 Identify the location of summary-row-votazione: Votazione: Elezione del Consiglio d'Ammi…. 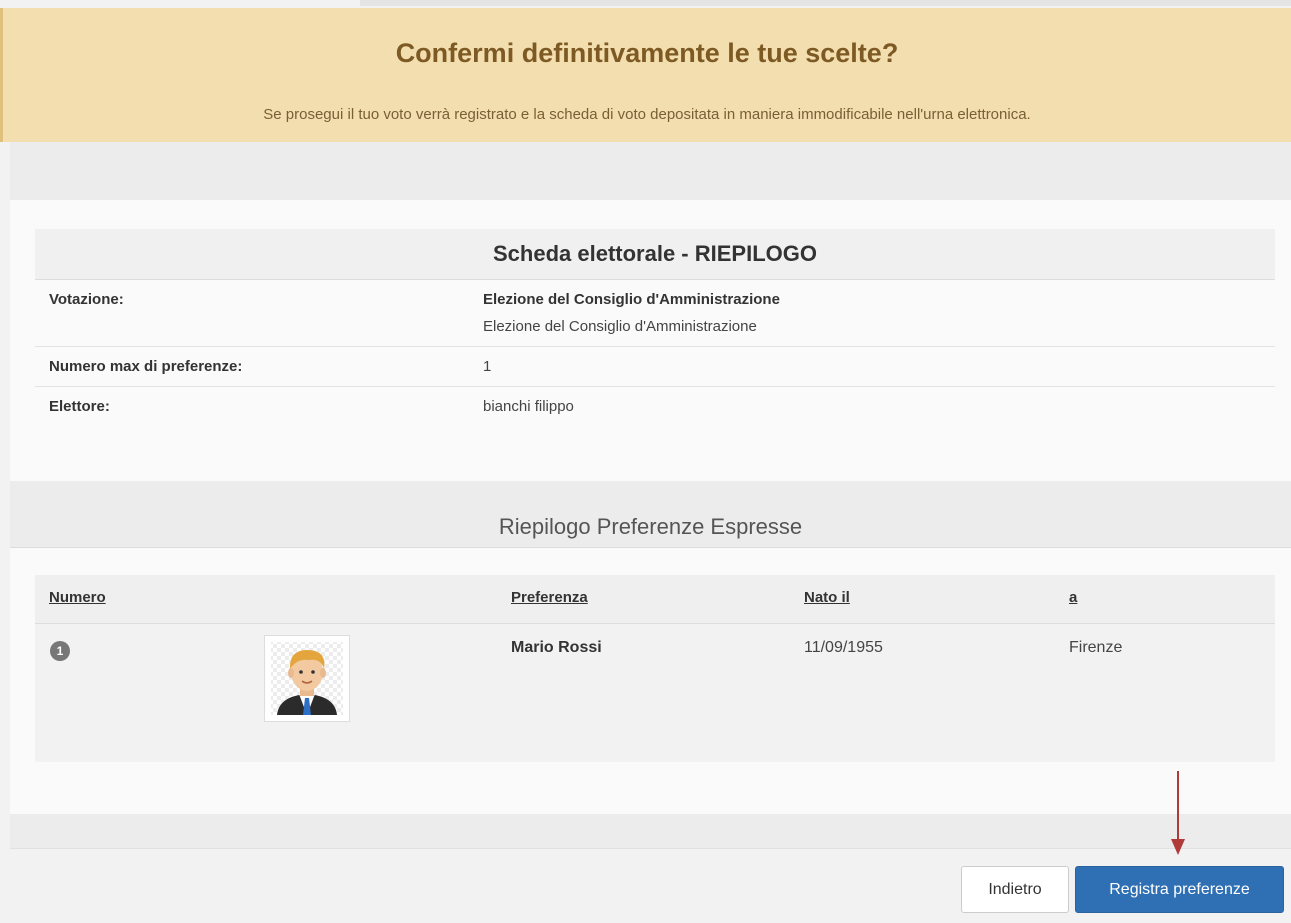
(655, 313).